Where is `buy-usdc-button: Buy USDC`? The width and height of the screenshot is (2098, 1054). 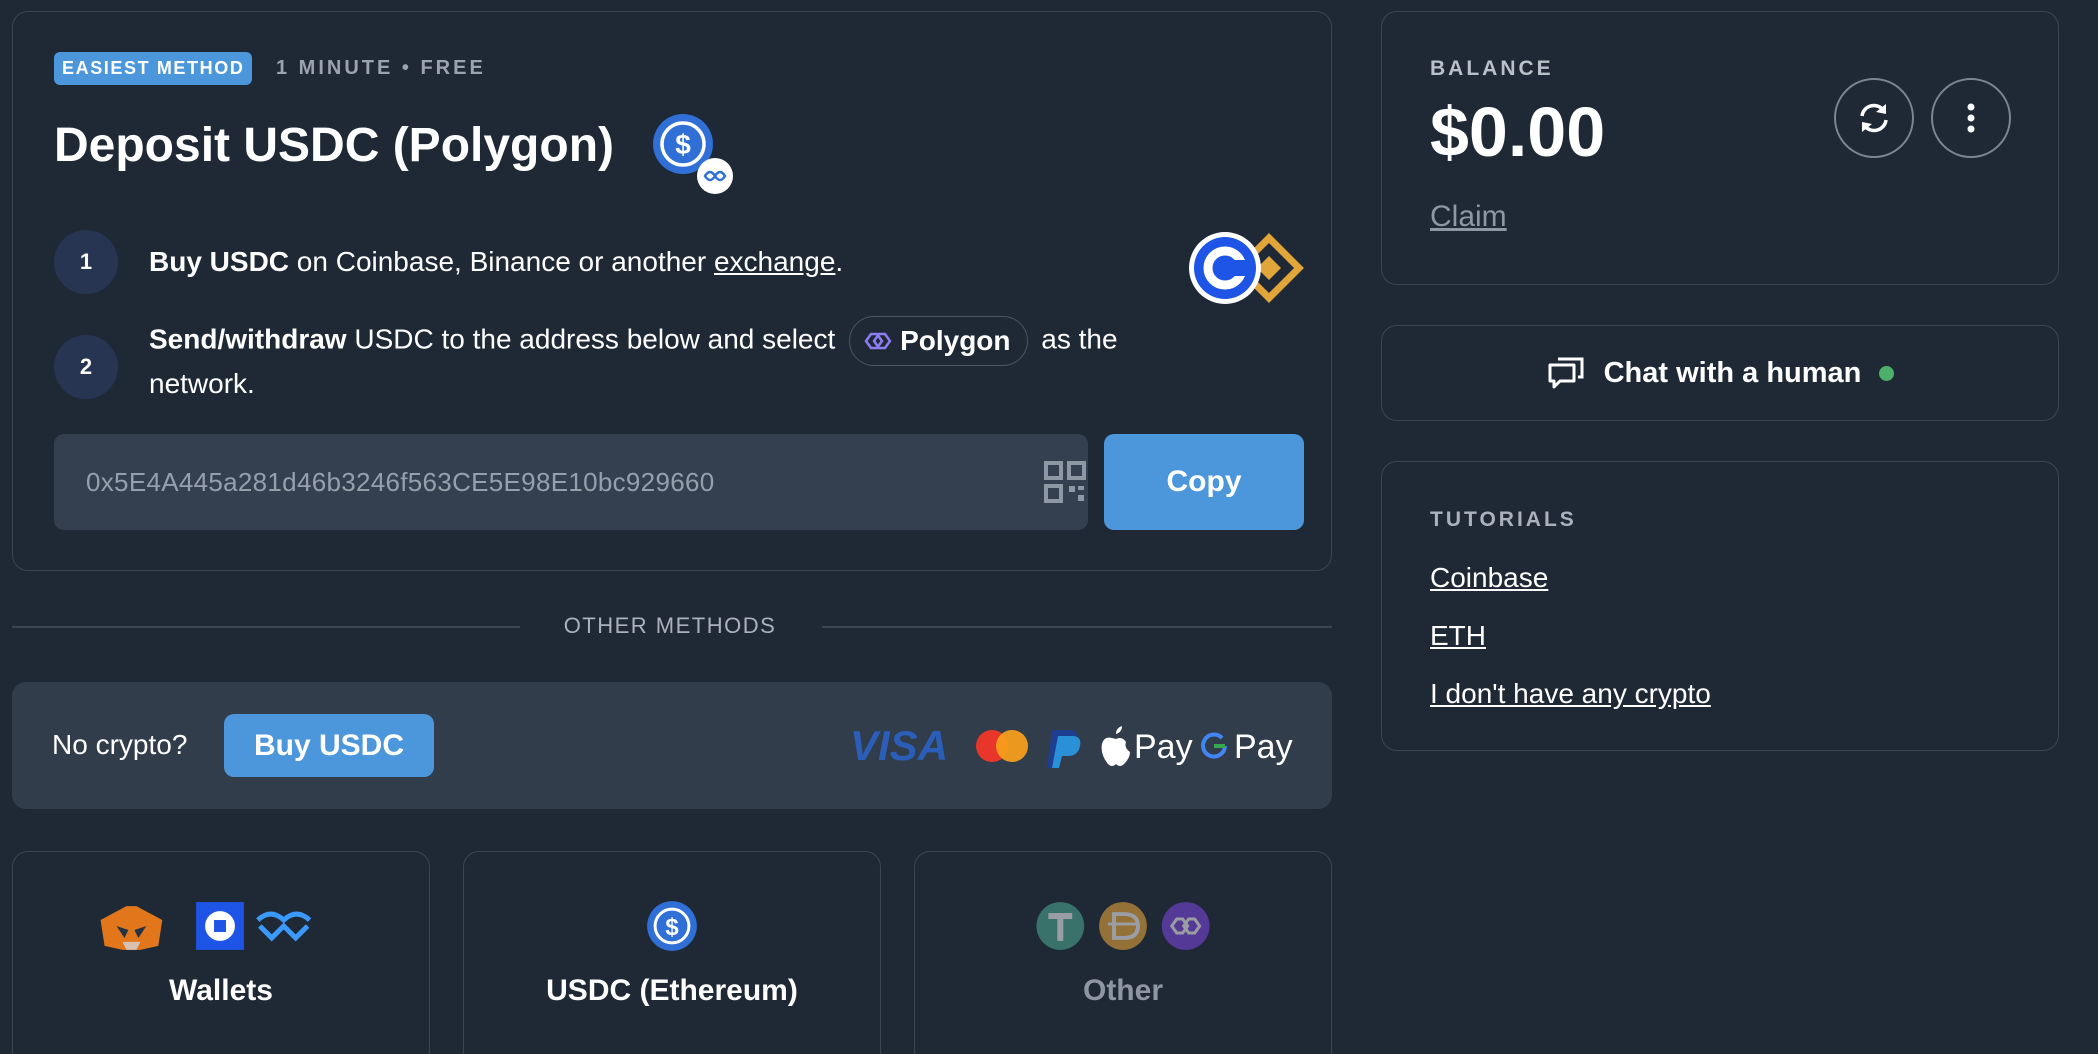
buy-usdc-button: Buy USDC is located at coordinates (329, 745).